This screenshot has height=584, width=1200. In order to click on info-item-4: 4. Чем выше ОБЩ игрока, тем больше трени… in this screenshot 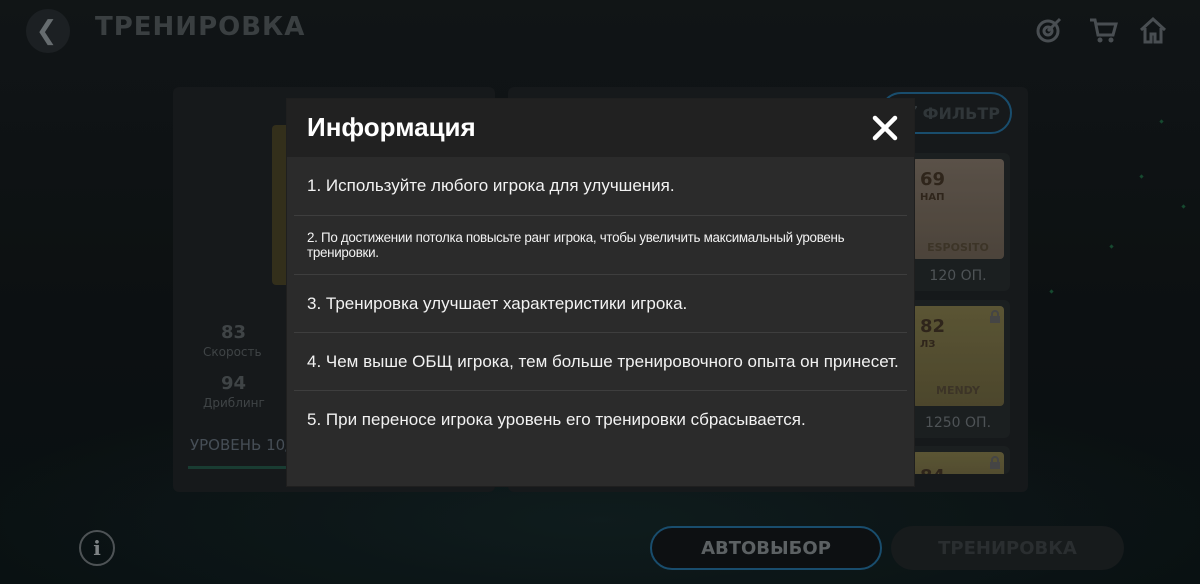, I will do `click(603, 361)`.